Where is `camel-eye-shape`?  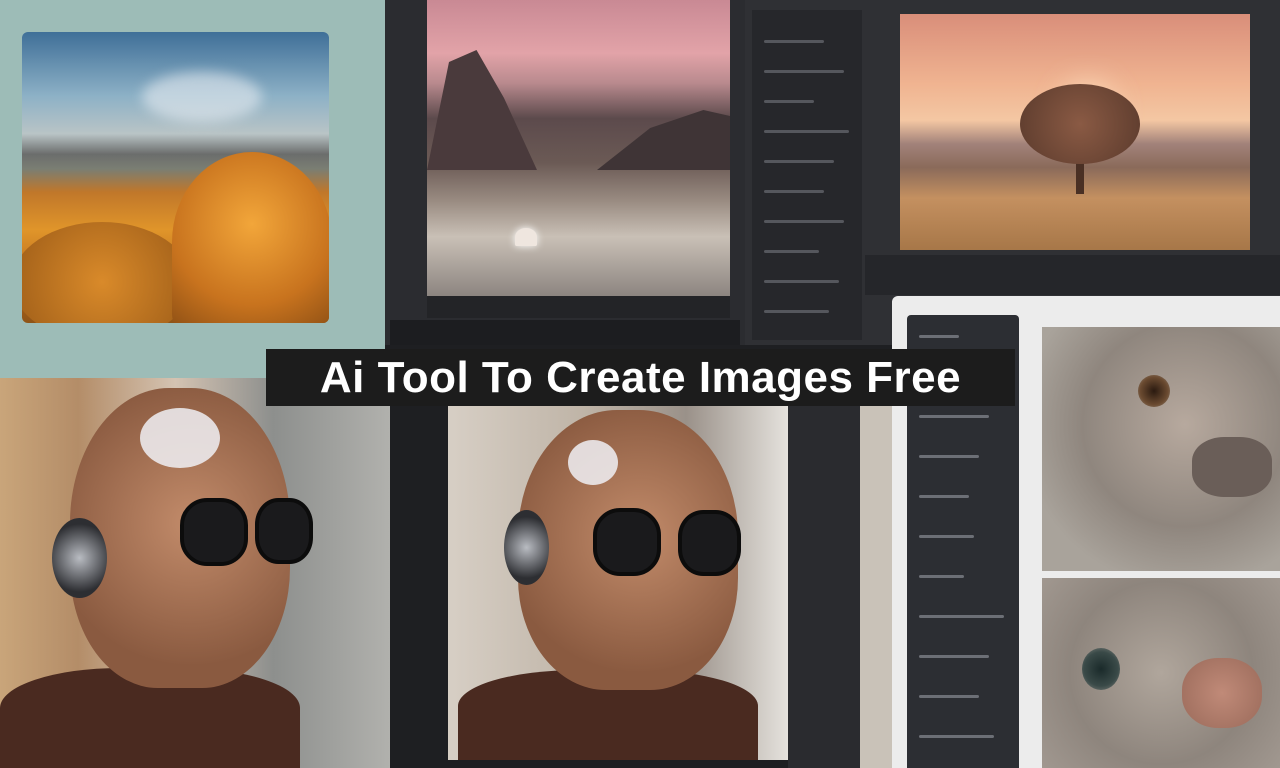 camel-eye-shape is located at coordinates (1101, 669).